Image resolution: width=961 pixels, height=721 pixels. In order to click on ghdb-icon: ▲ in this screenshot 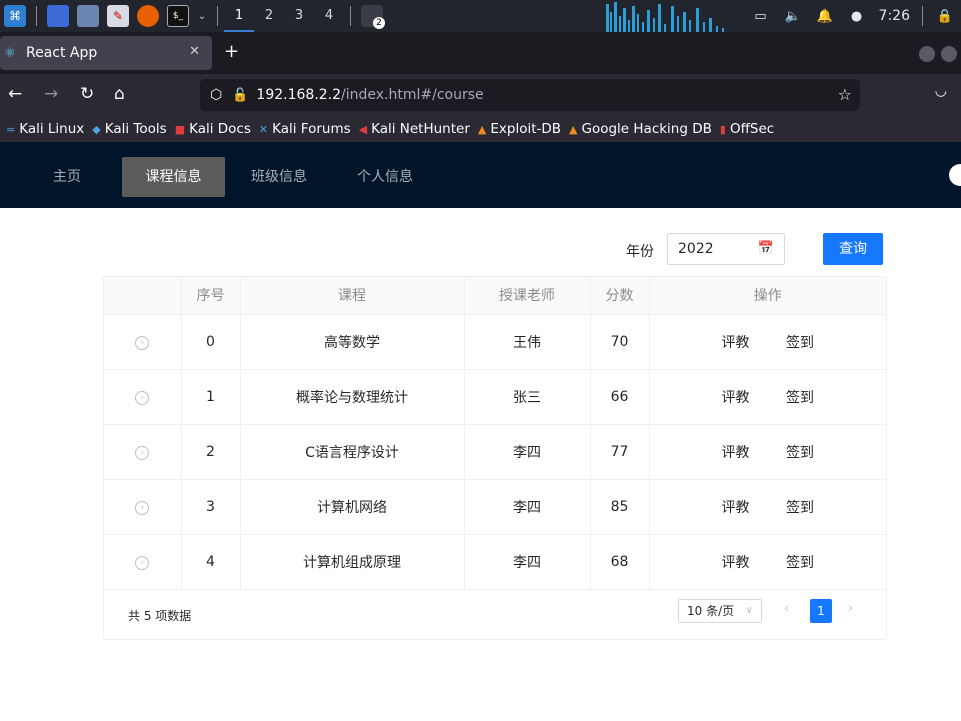, I will do `click(573, 129)`.